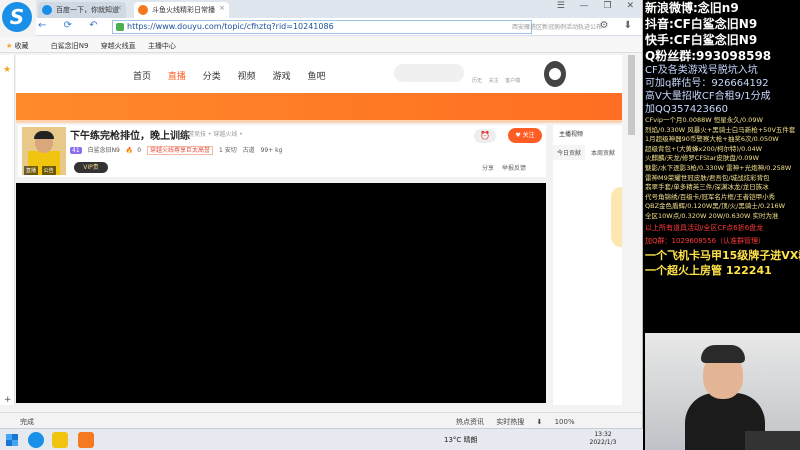  What do you see at coordinates (247, 77) in the screenshot?
I see `menu-video: 视频` at bounding box center [247, 77].